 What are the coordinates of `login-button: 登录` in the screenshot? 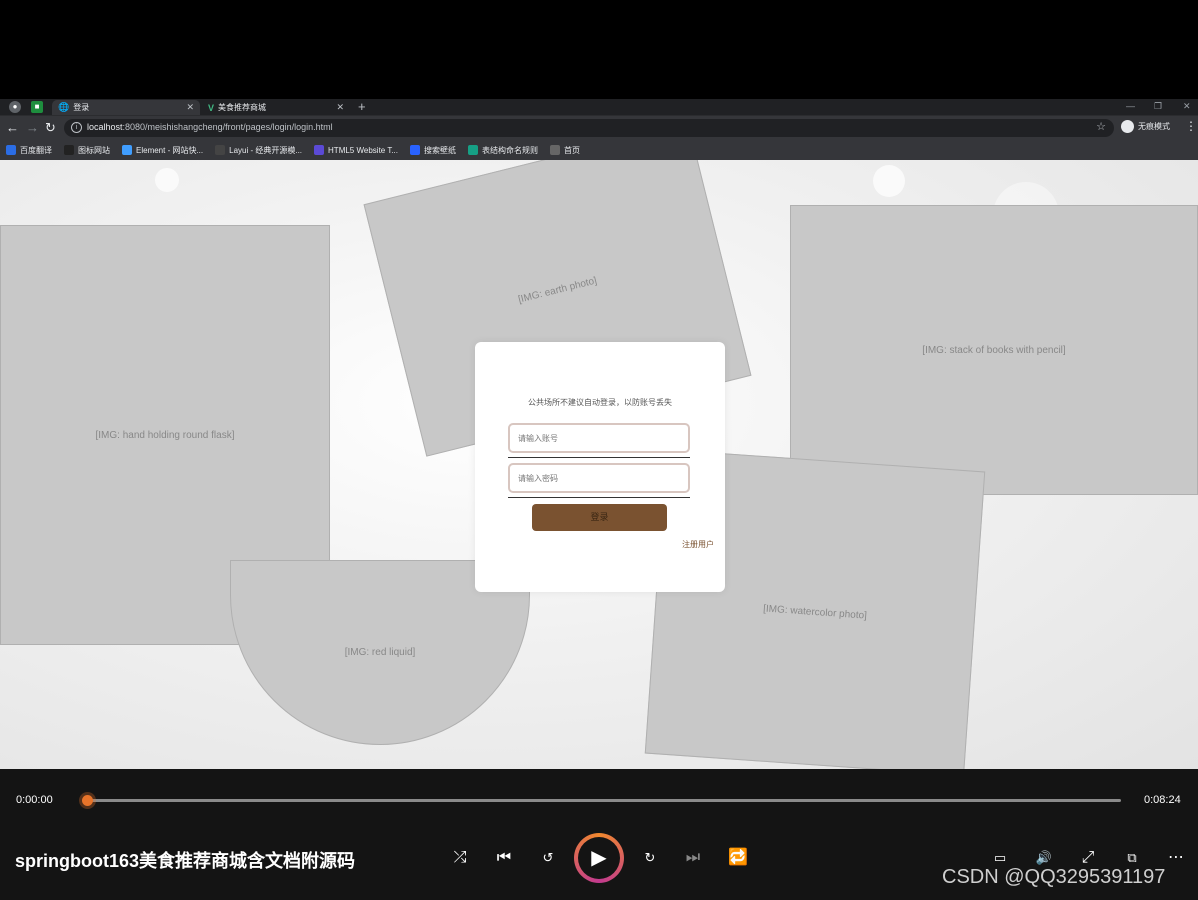 It's located at (599, 517).